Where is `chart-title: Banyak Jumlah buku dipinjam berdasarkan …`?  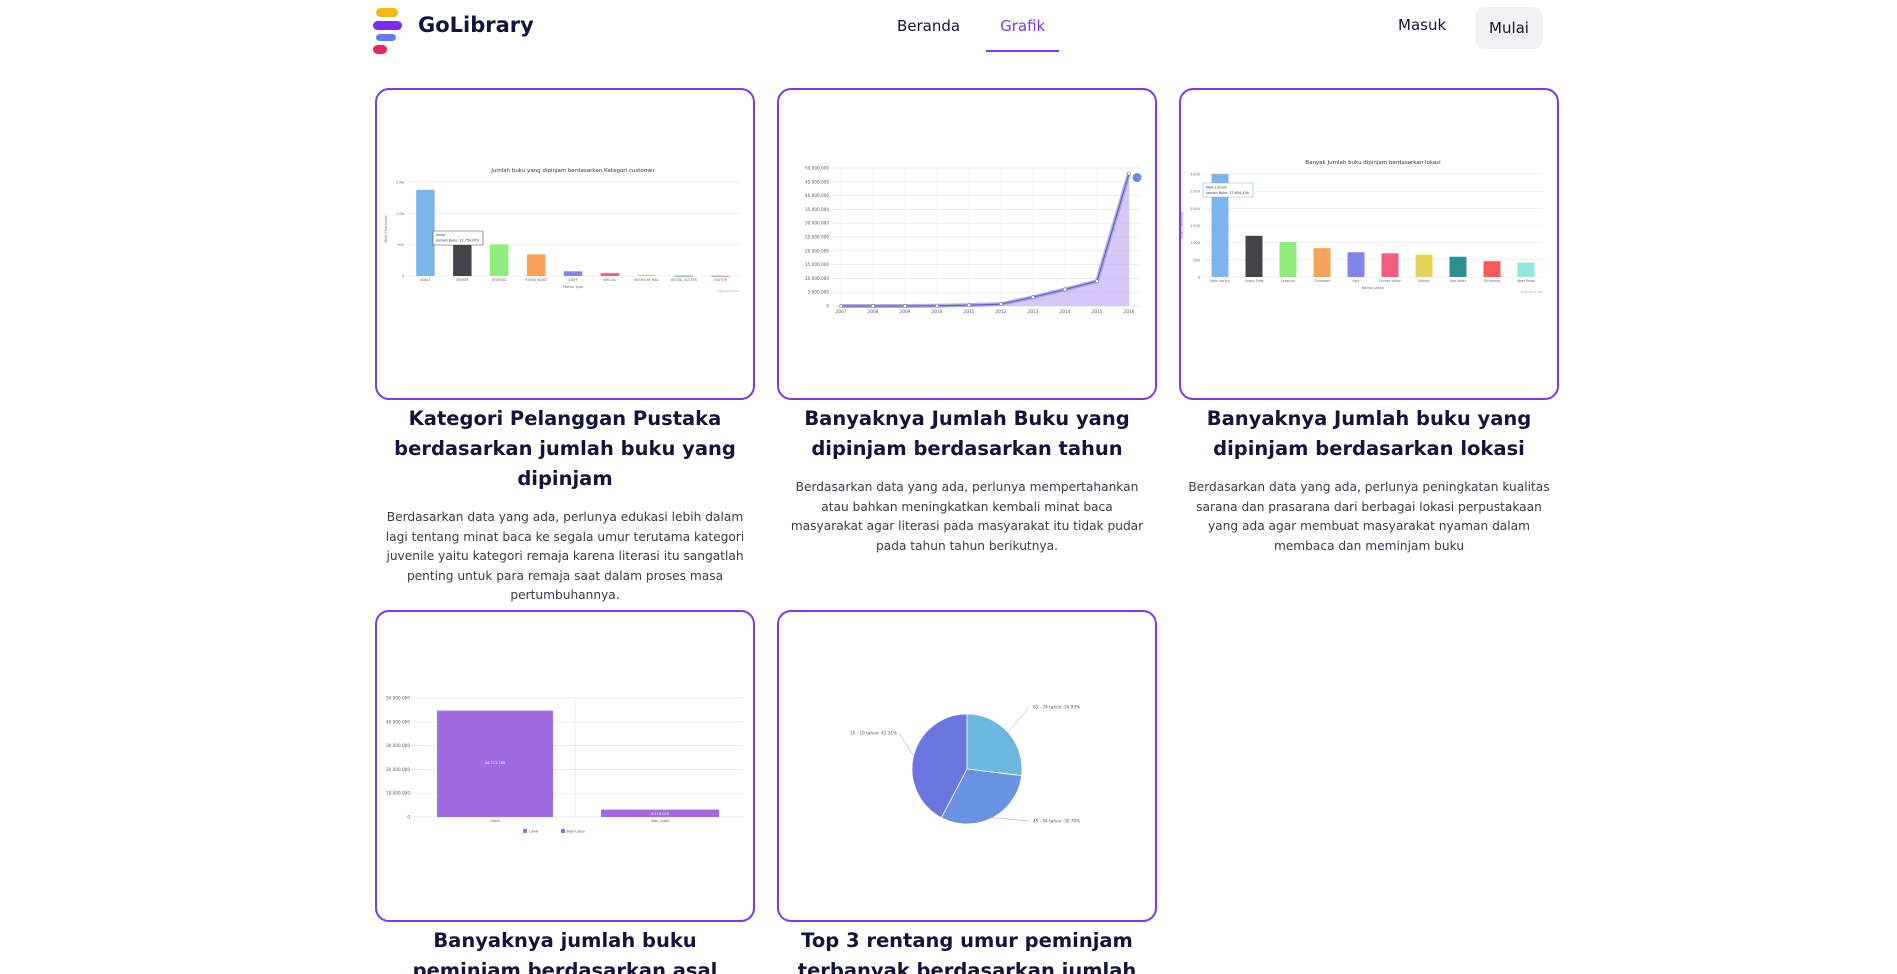 chart-title: Banyak Jumlah buku dipinjam berdasarkan … is located at coordinates (1373, 163).